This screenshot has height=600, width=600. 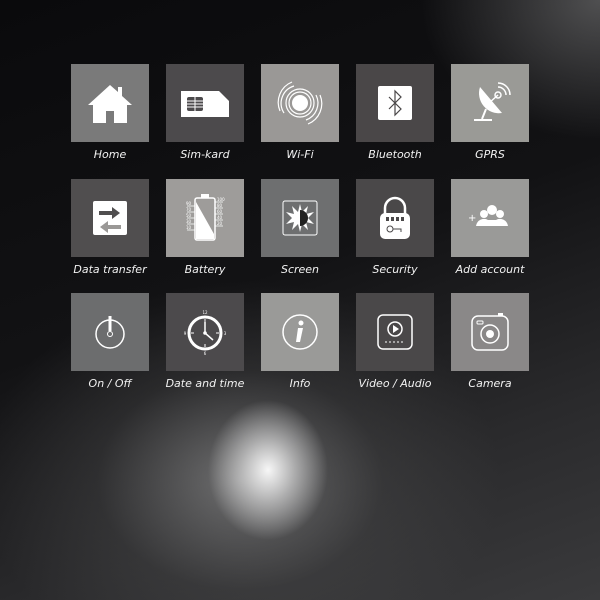 I want to click on tile-battery: 90 70 50 30 10 100 80 60 40 20, so click(x=205, y=217).